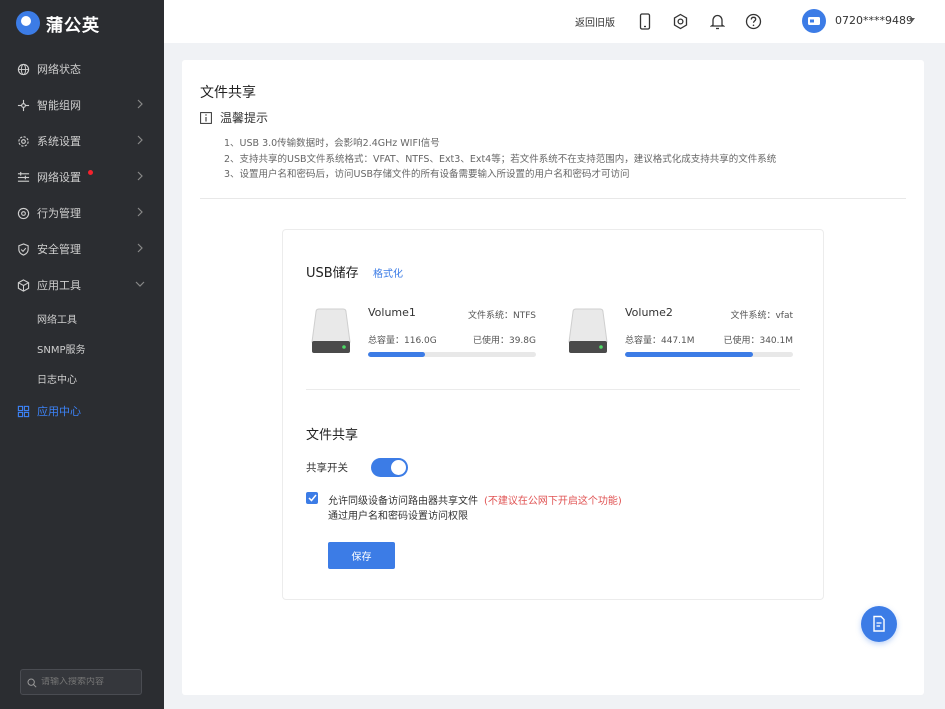  I want to click on volume-total: 总容量：116.0G, so click(402, 339).